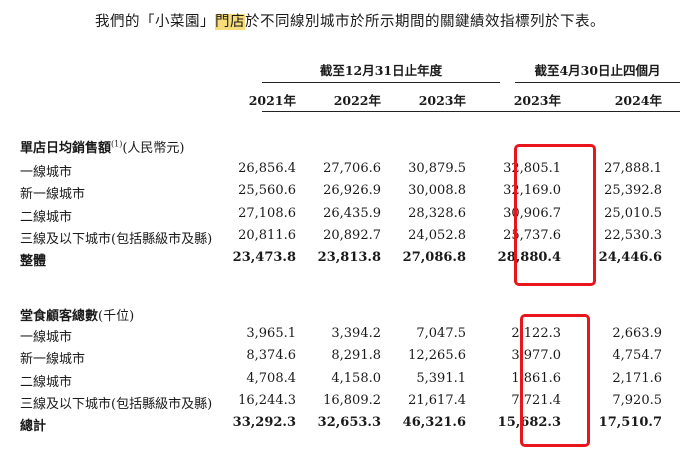 The width and height of the screenshot is (700, 457). Describe the element at coordinates (441, 378) in the screenshot. I see `value-2023: 5,391.1` at that location.